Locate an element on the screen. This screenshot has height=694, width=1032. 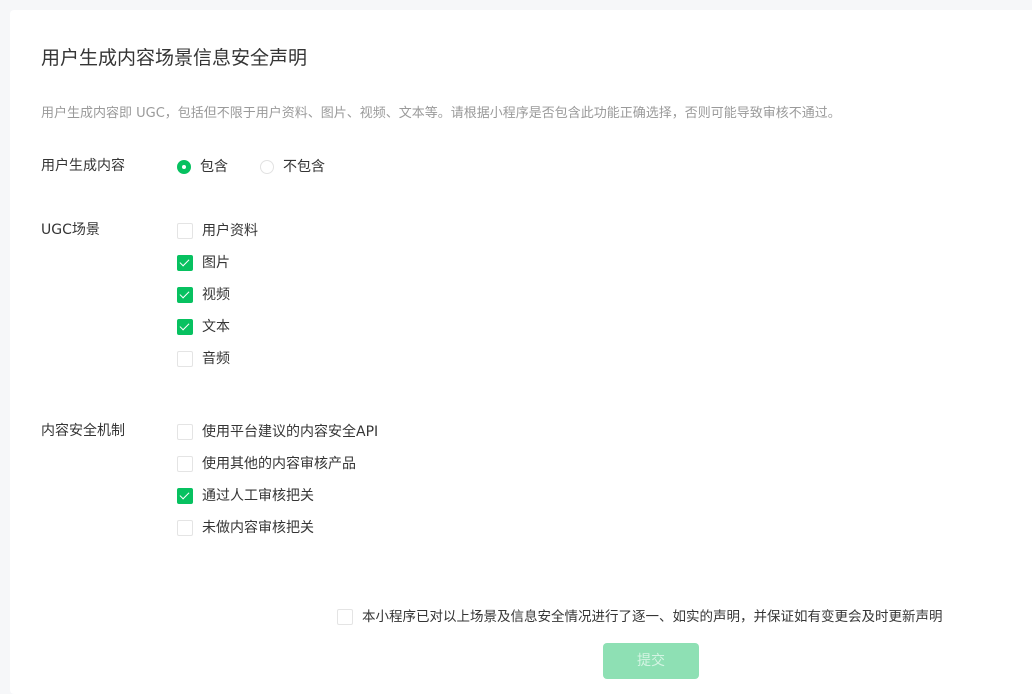
radio-exclude: 不包含 is located at coordinates (292, 167).